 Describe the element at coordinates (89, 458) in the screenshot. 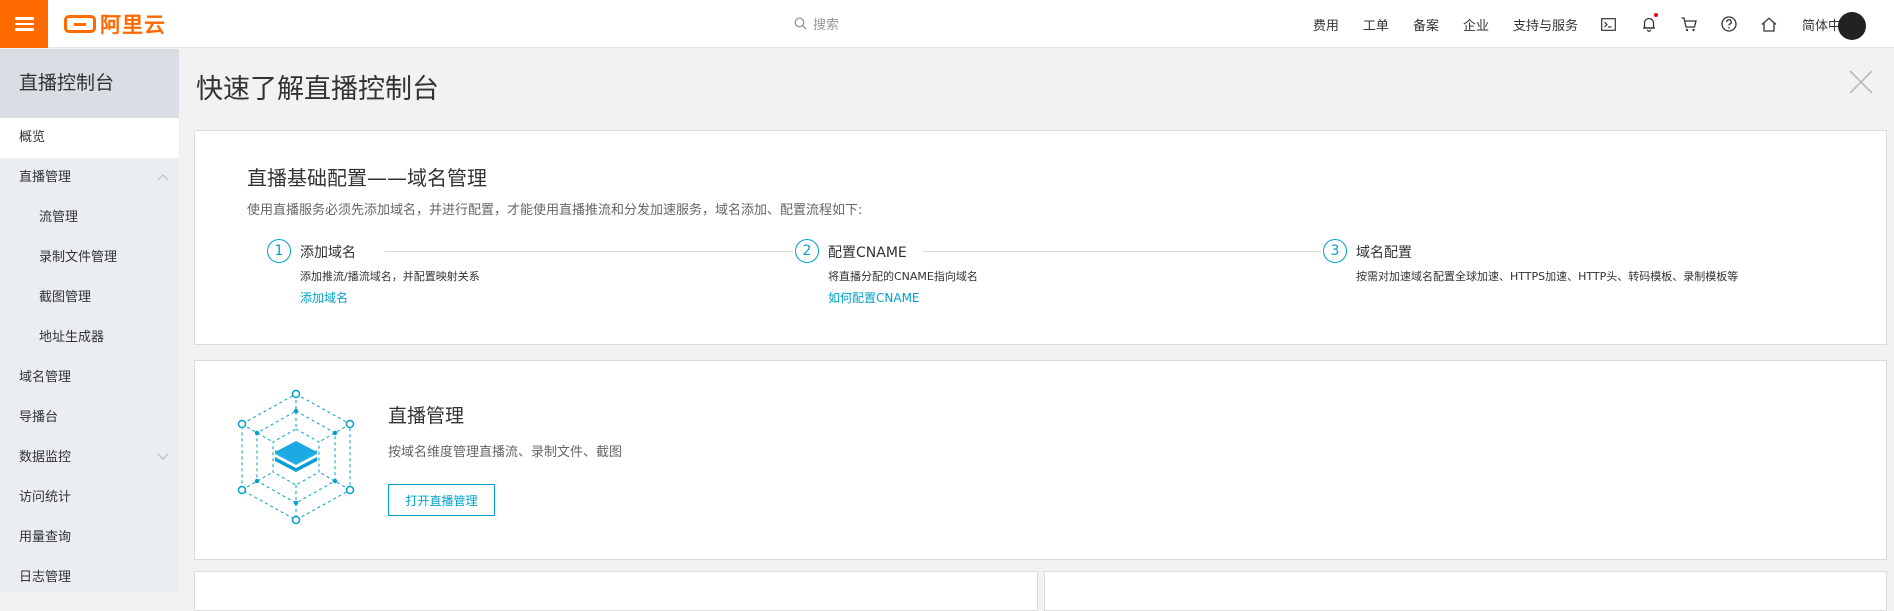

I see `sidebar-item-monitoring: 数据监控` at that location.